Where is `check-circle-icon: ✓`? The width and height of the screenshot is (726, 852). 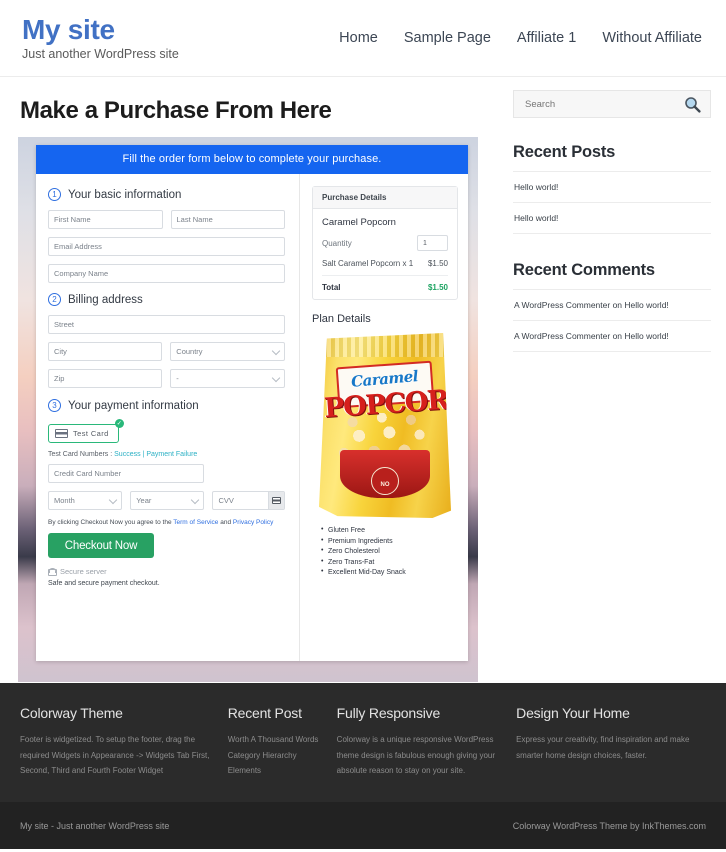 check-circle-icon: ✓ is located at coordinates (119, 423).